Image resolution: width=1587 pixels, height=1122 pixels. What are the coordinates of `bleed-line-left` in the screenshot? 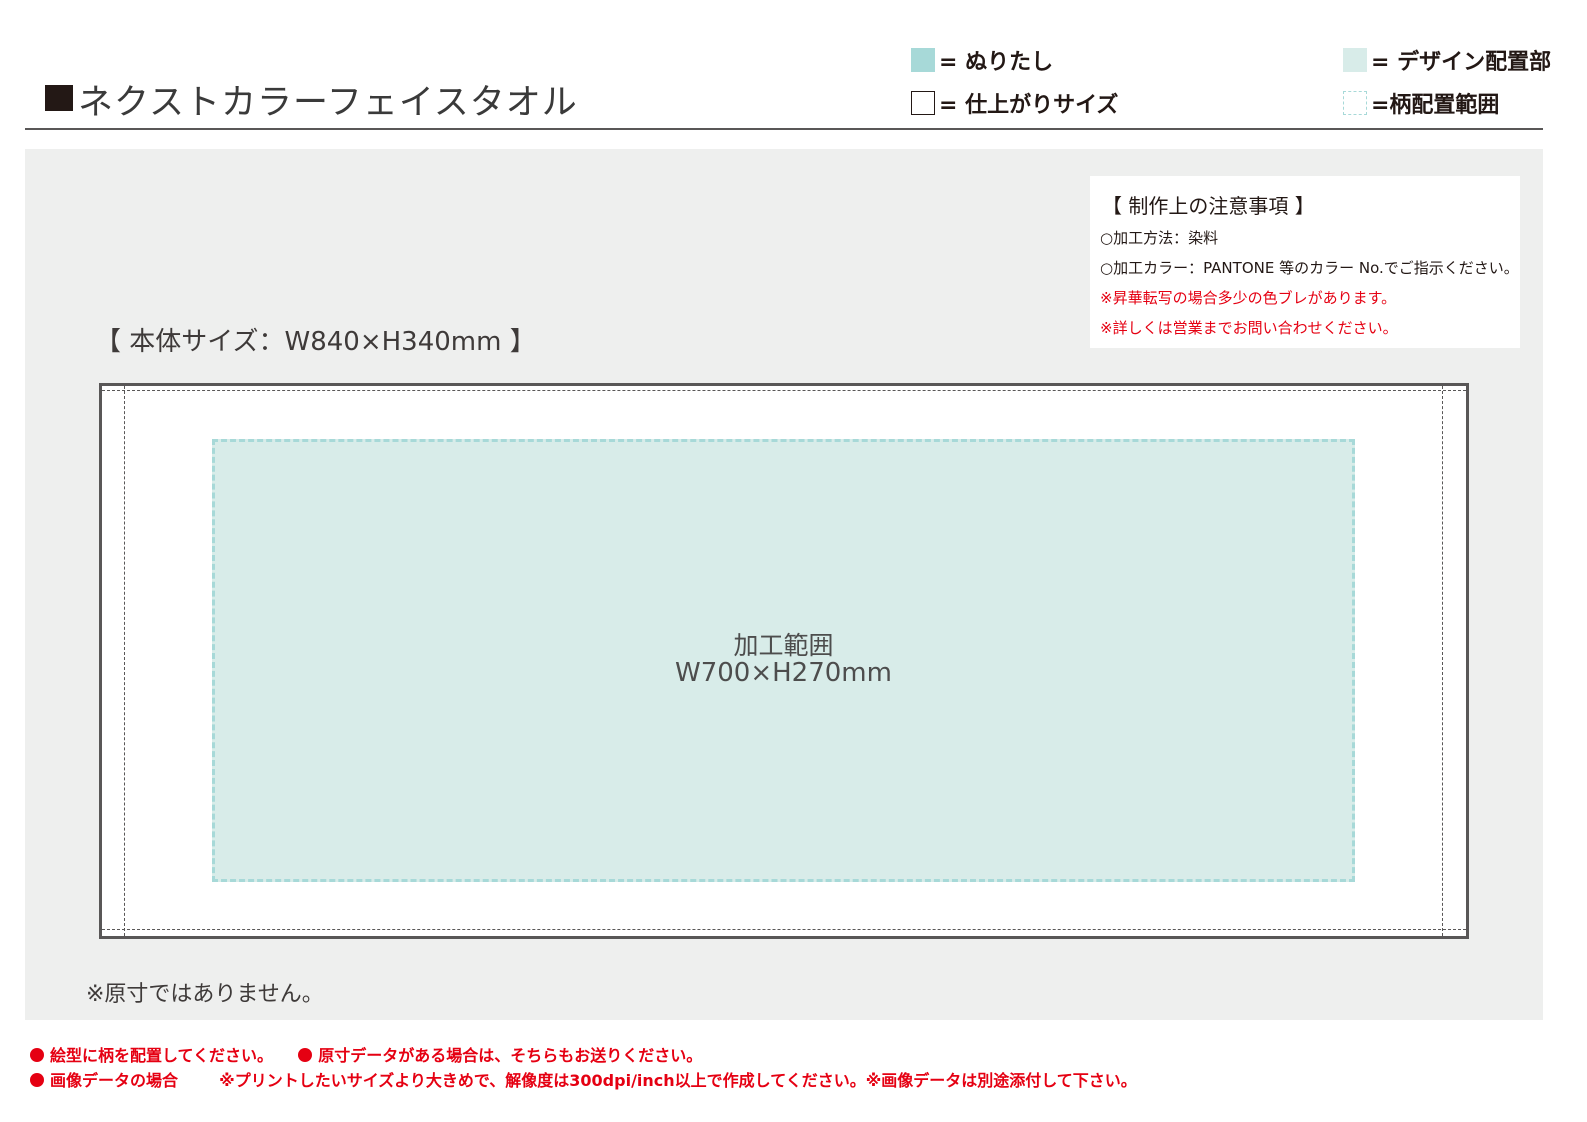 It's located at (124, 661).